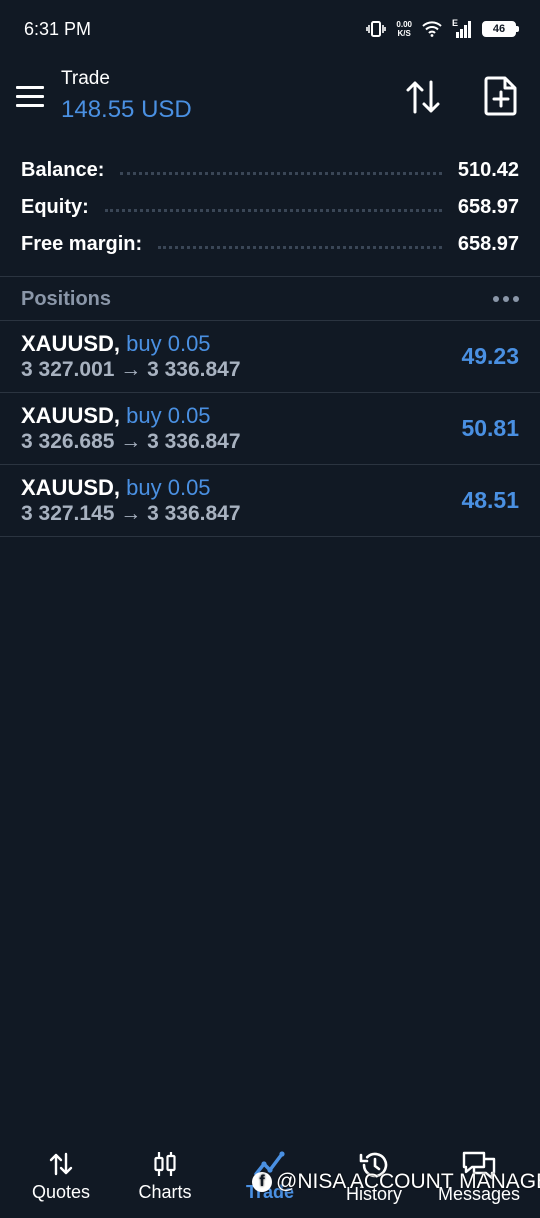 Image resolution: width=540 pixels, height=1218 pixels. Describe the element at coordinates (61, 1192) in the screenshot. I see `nav-label: Quotes` at that location.